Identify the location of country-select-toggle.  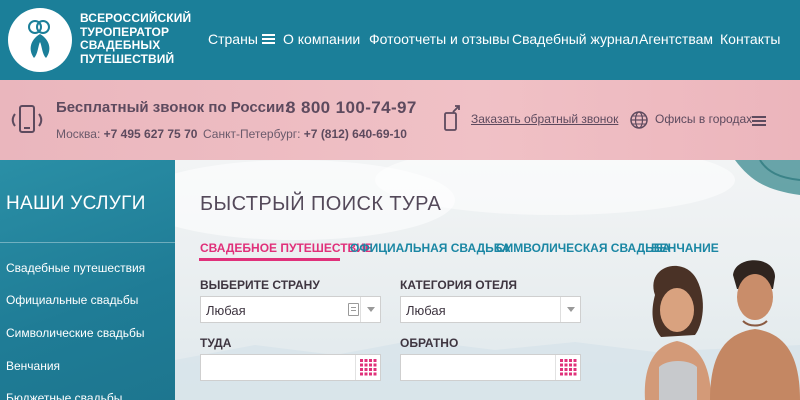
(370, 309).